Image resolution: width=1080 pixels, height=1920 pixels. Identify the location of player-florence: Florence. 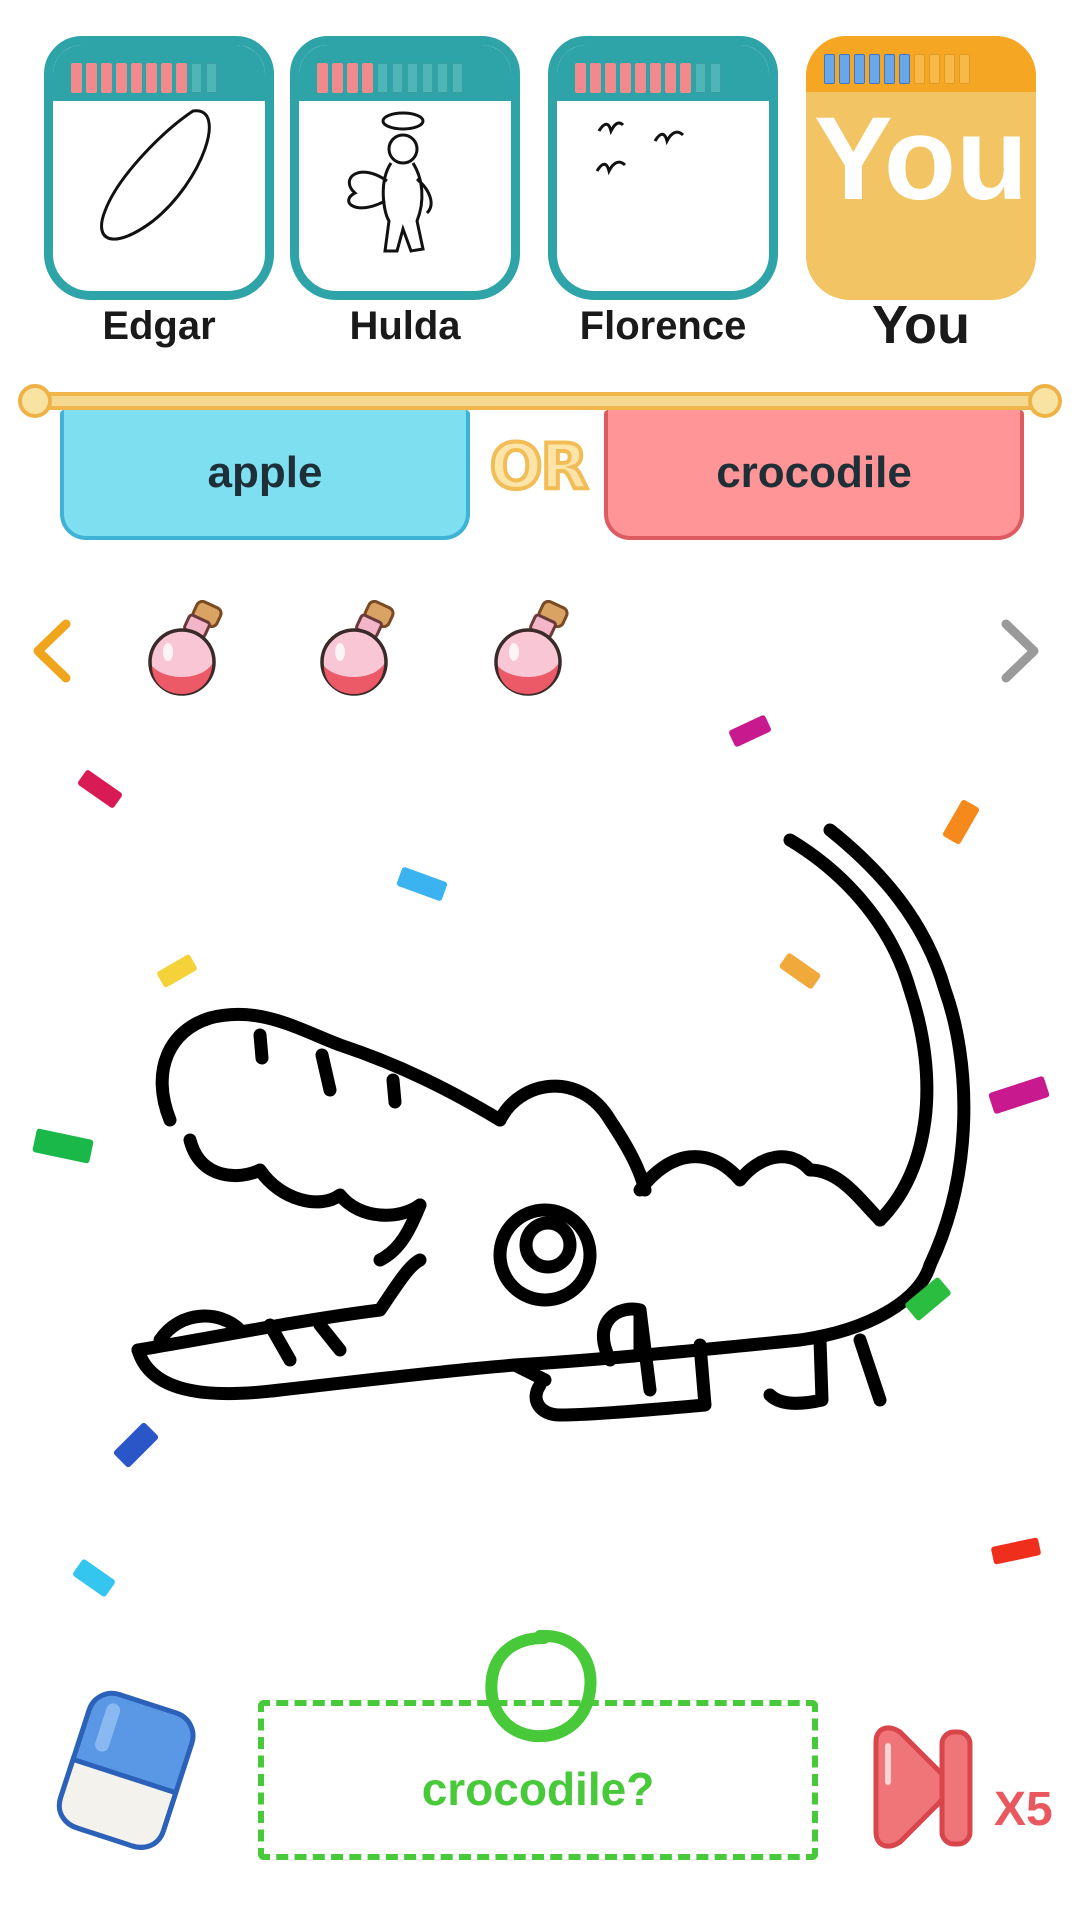
(663, 196).